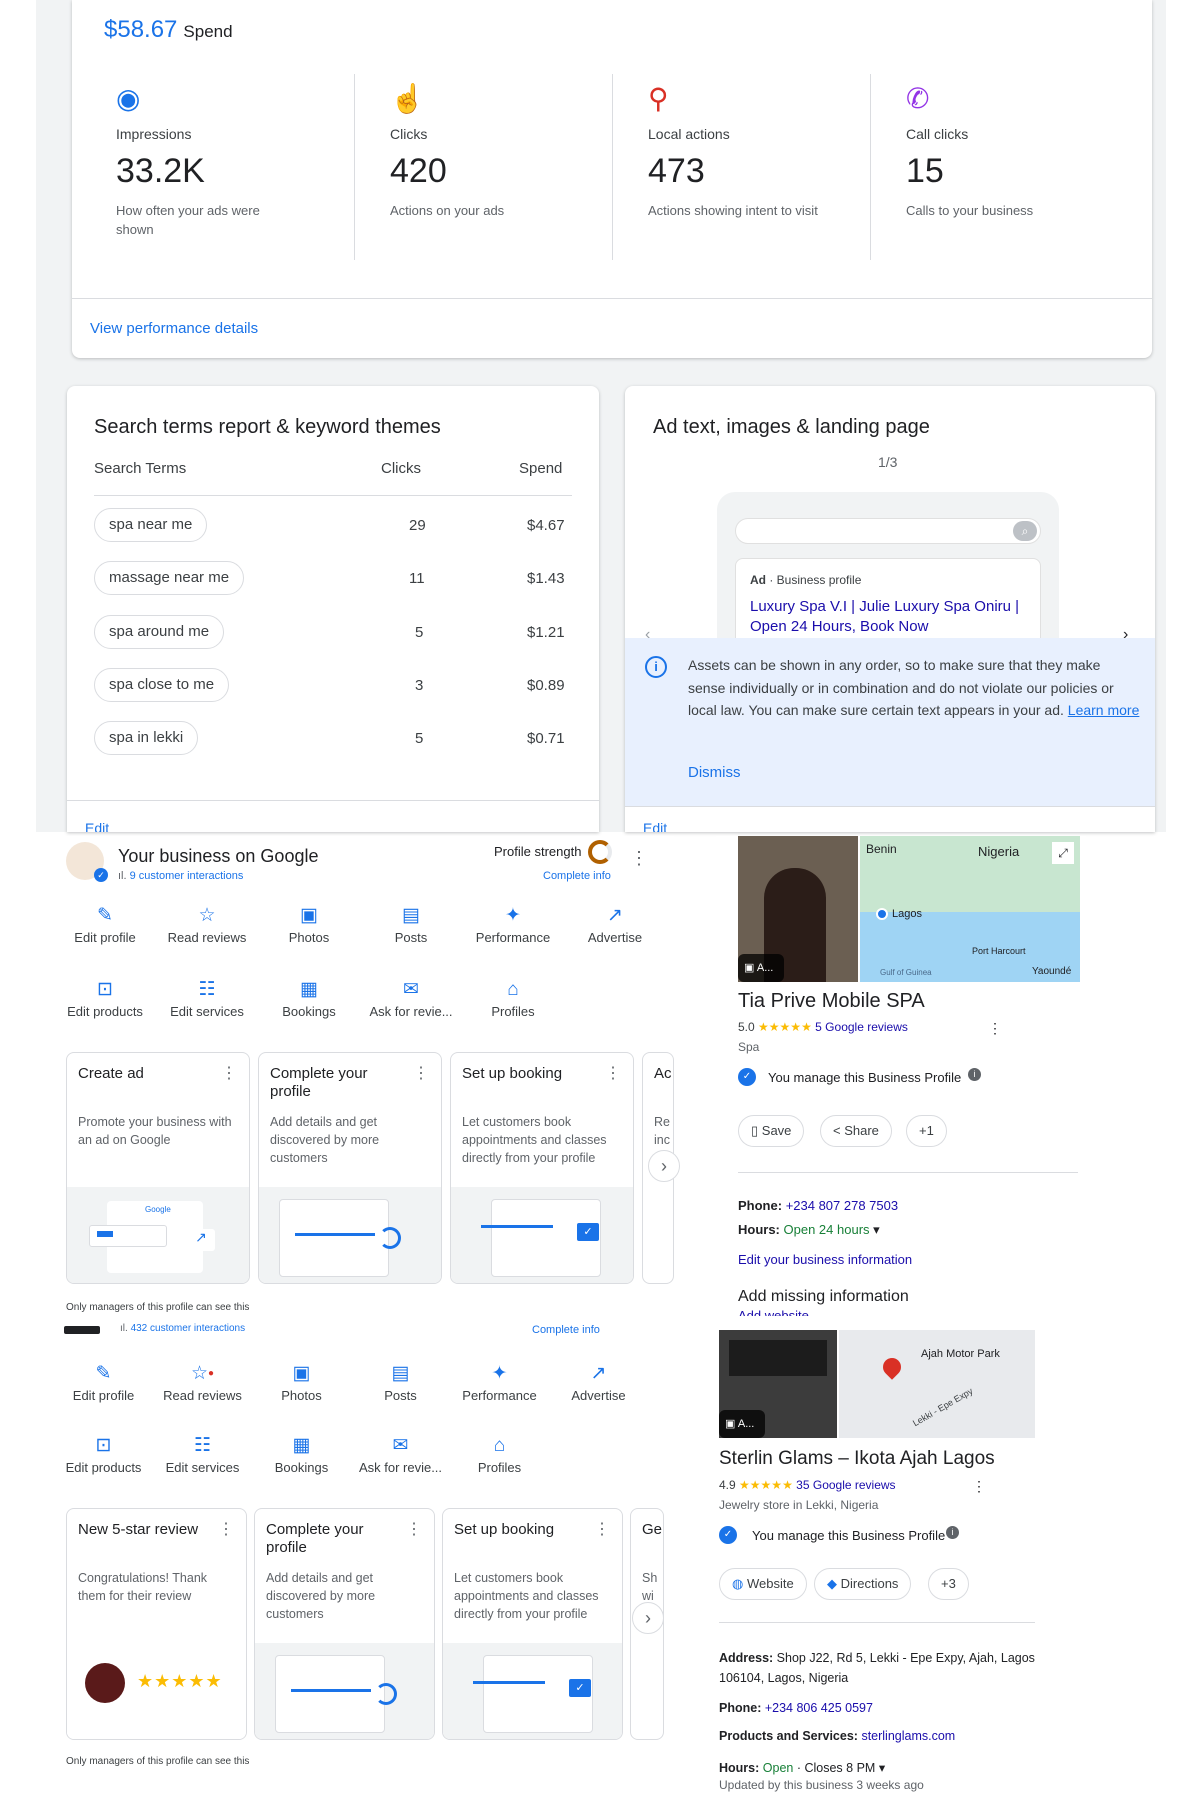 The image size is (1202, 1800). I want to click on action-label: Advertise, so click(615, 937).